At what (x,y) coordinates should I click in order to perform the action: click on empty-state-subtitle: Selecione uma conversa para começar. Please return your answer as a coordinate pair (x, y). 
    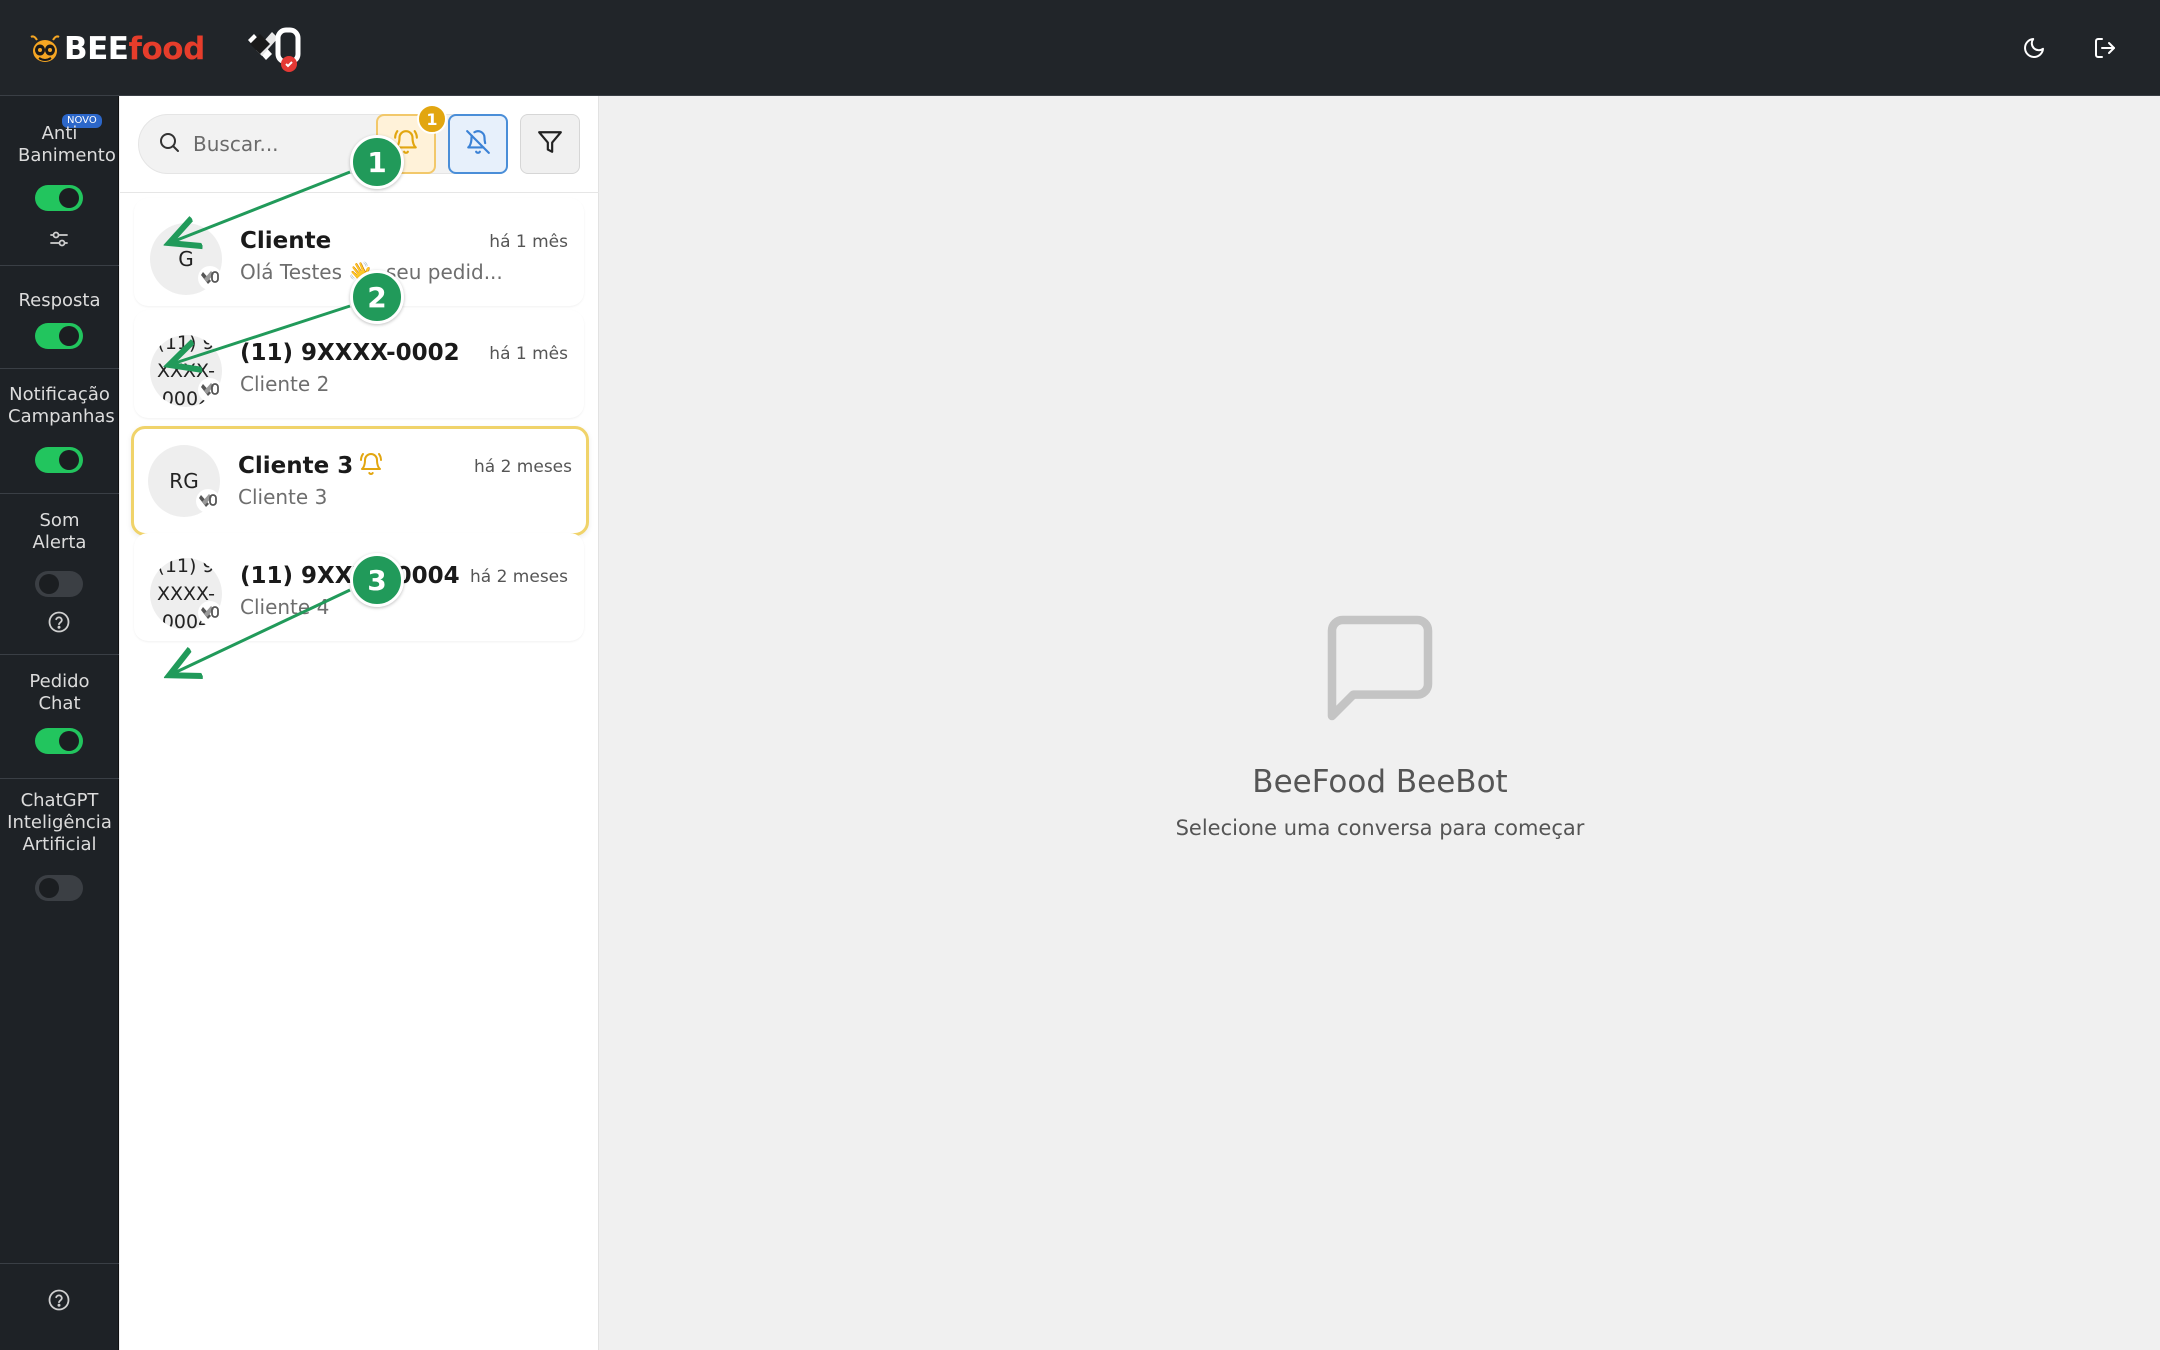
    Looking at the image, I should click on (1380, 828).